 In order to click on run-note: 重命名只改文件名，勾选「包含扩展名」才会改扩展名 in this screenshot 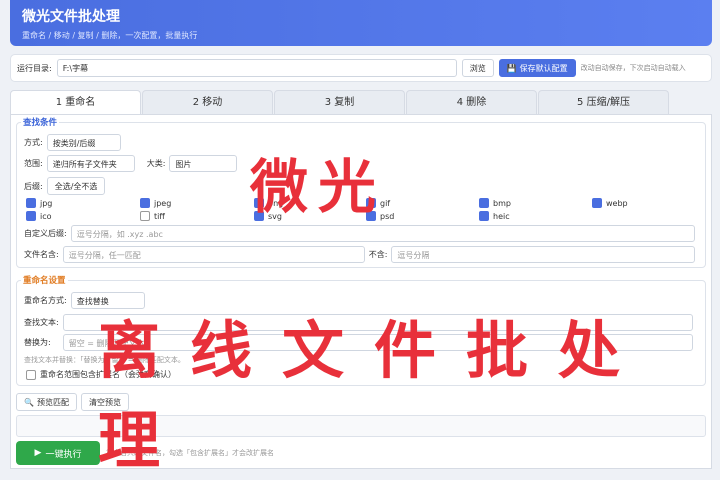, I will do `click(190, 453)`.